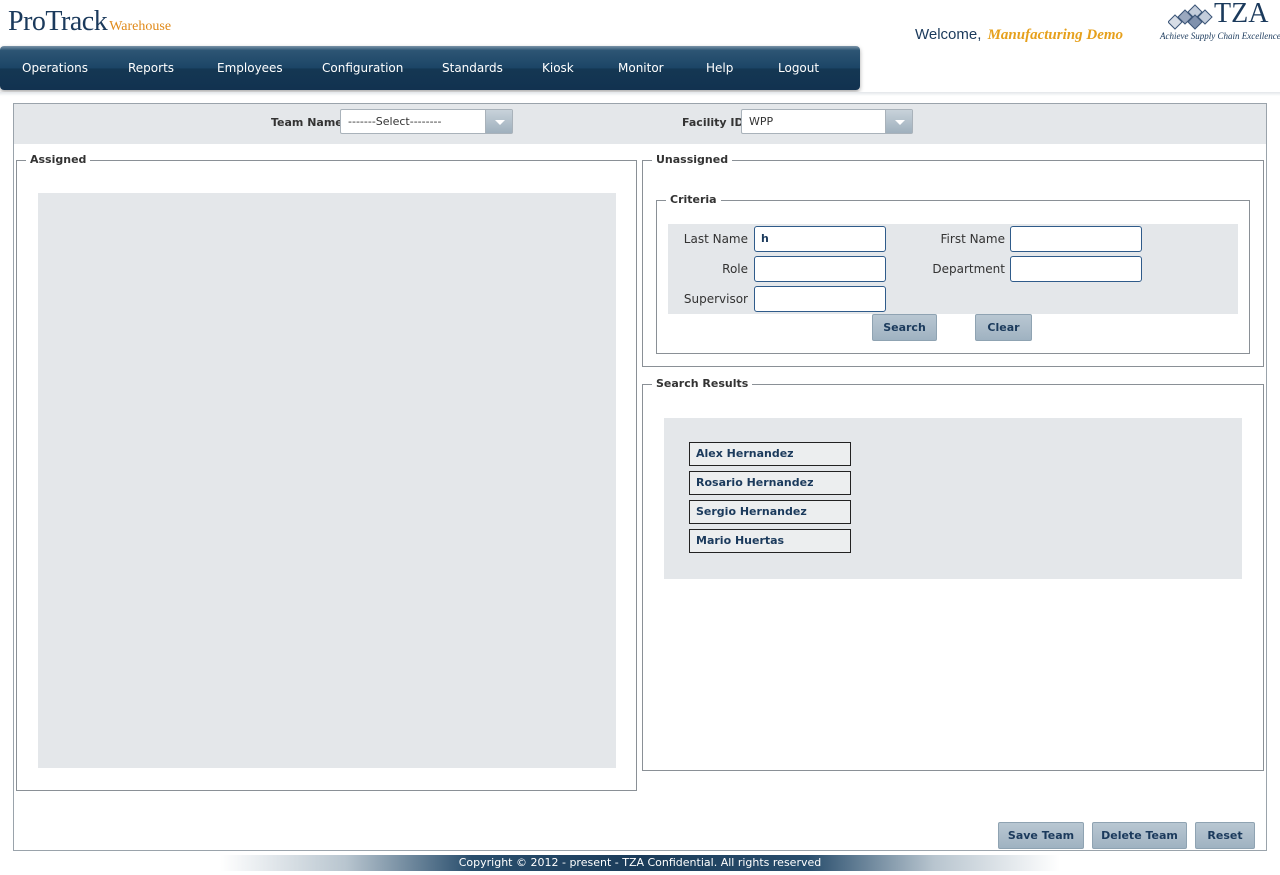 The width and height of the screenshot is (1280, 875). What do you see at coordinates (1003, 327) in the screenshot?
I see `clear-button: Clear` at bounding box center [1003, 327].